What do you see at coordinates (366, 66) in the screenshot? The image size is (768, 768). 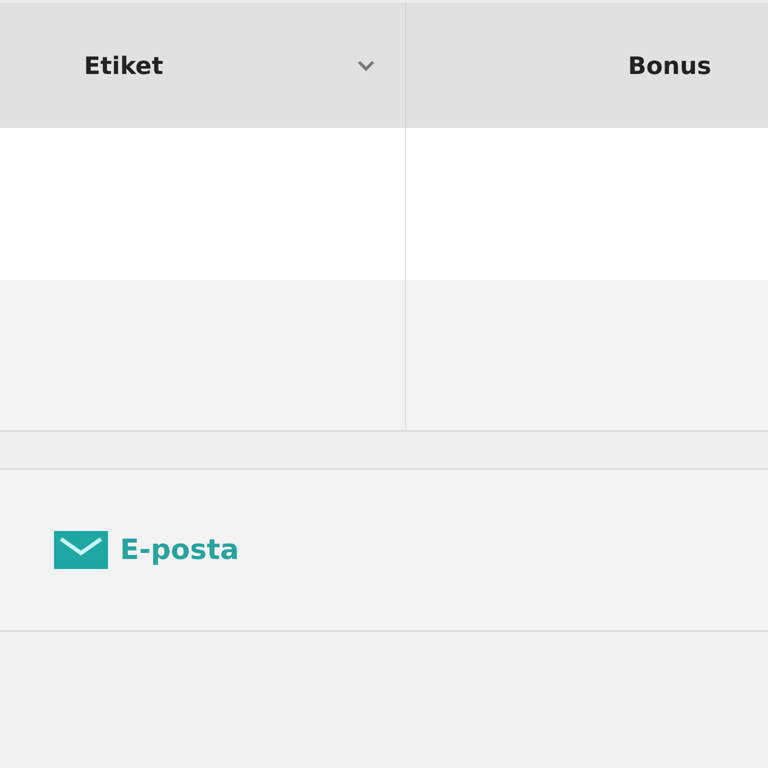 I see `chevron-down-icon` at bounding box center [366, 66].